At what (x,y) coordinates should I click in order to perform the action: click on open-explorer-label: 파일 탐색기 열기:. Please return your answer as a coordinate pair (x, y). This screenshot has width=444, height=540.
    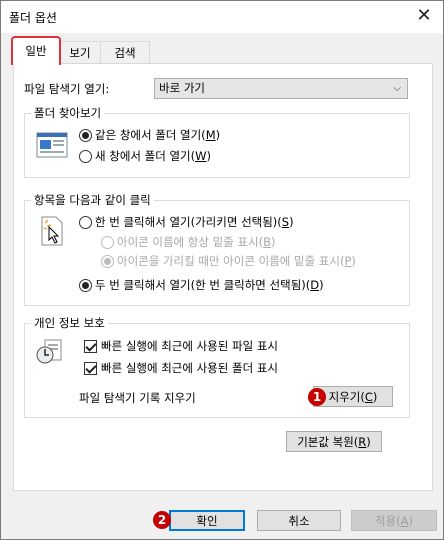
    Looking at the image, I should click on (67, 89).